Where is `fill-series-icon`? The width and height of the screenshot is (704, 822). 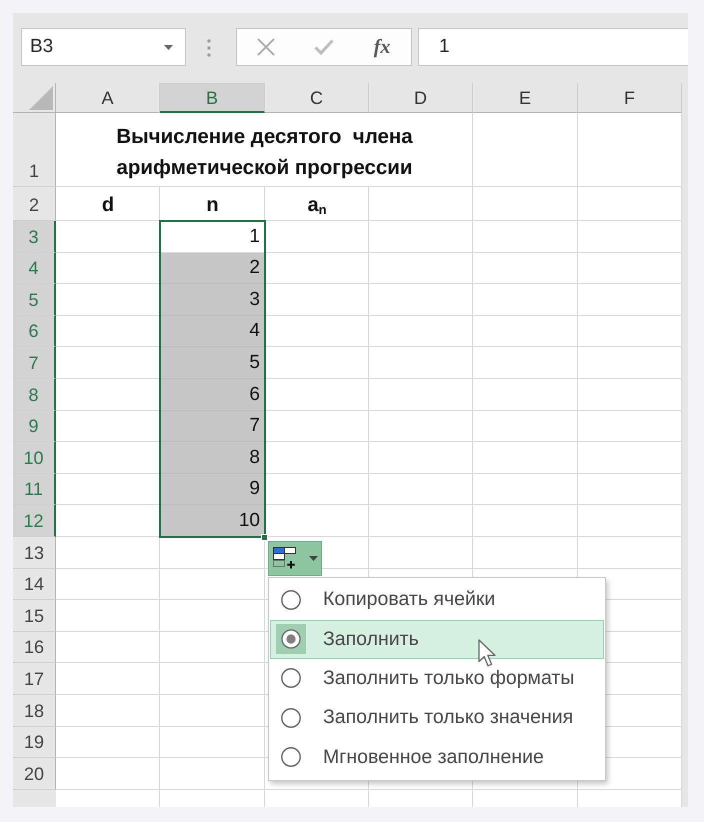 fill-series-icon is located at coordinates (285, 558).